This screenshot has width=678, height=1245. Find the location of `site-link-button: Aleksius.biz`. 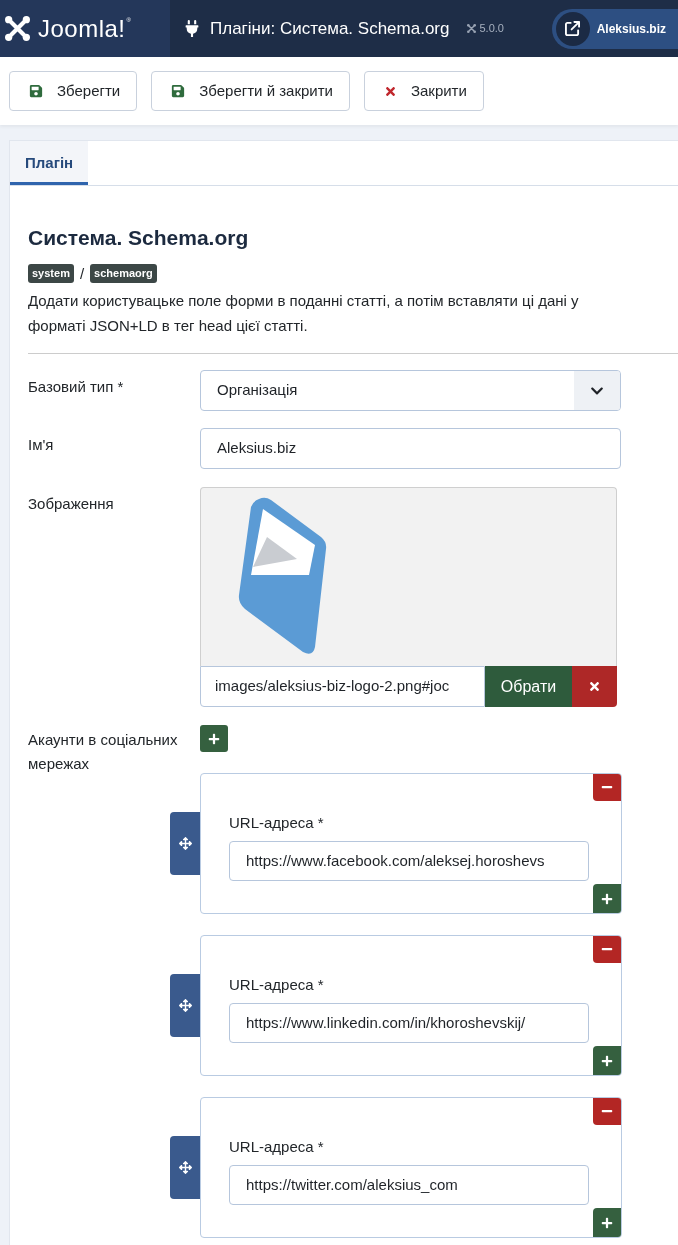

site-link-button: Aleksius.biz is located at coordinates (614, 28).